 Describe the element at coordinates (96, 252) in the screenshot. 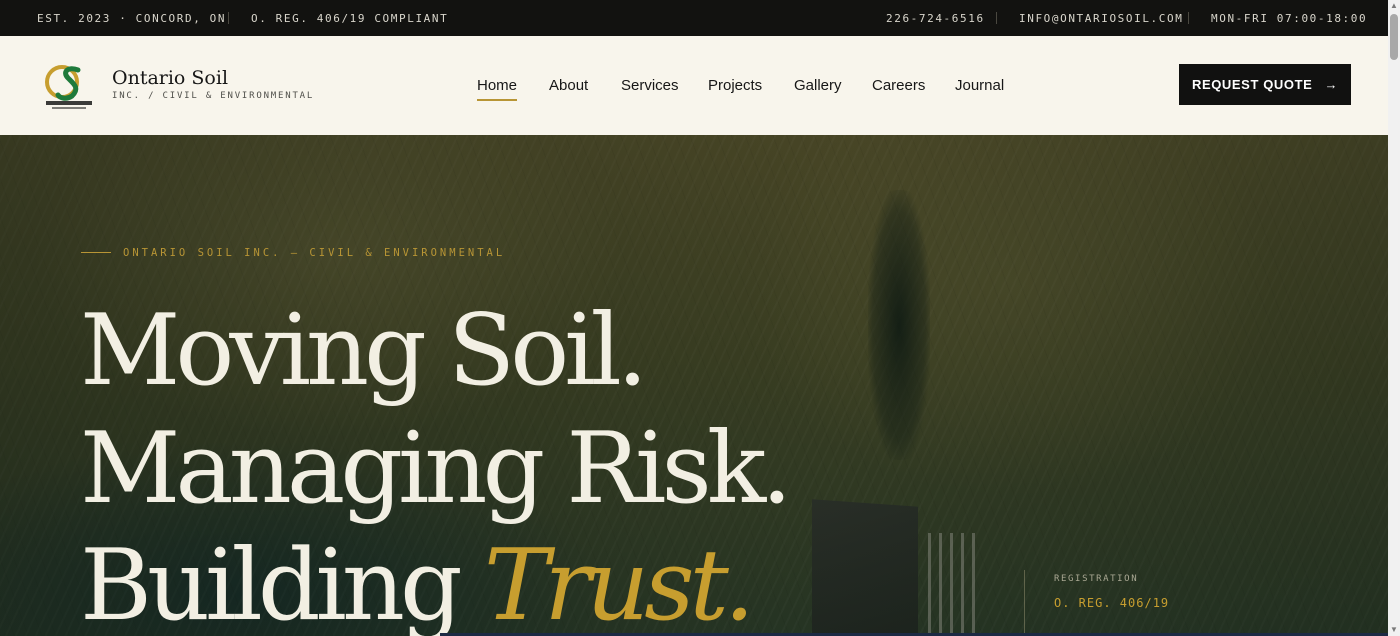

I see `eyebrow-rule` at that location.